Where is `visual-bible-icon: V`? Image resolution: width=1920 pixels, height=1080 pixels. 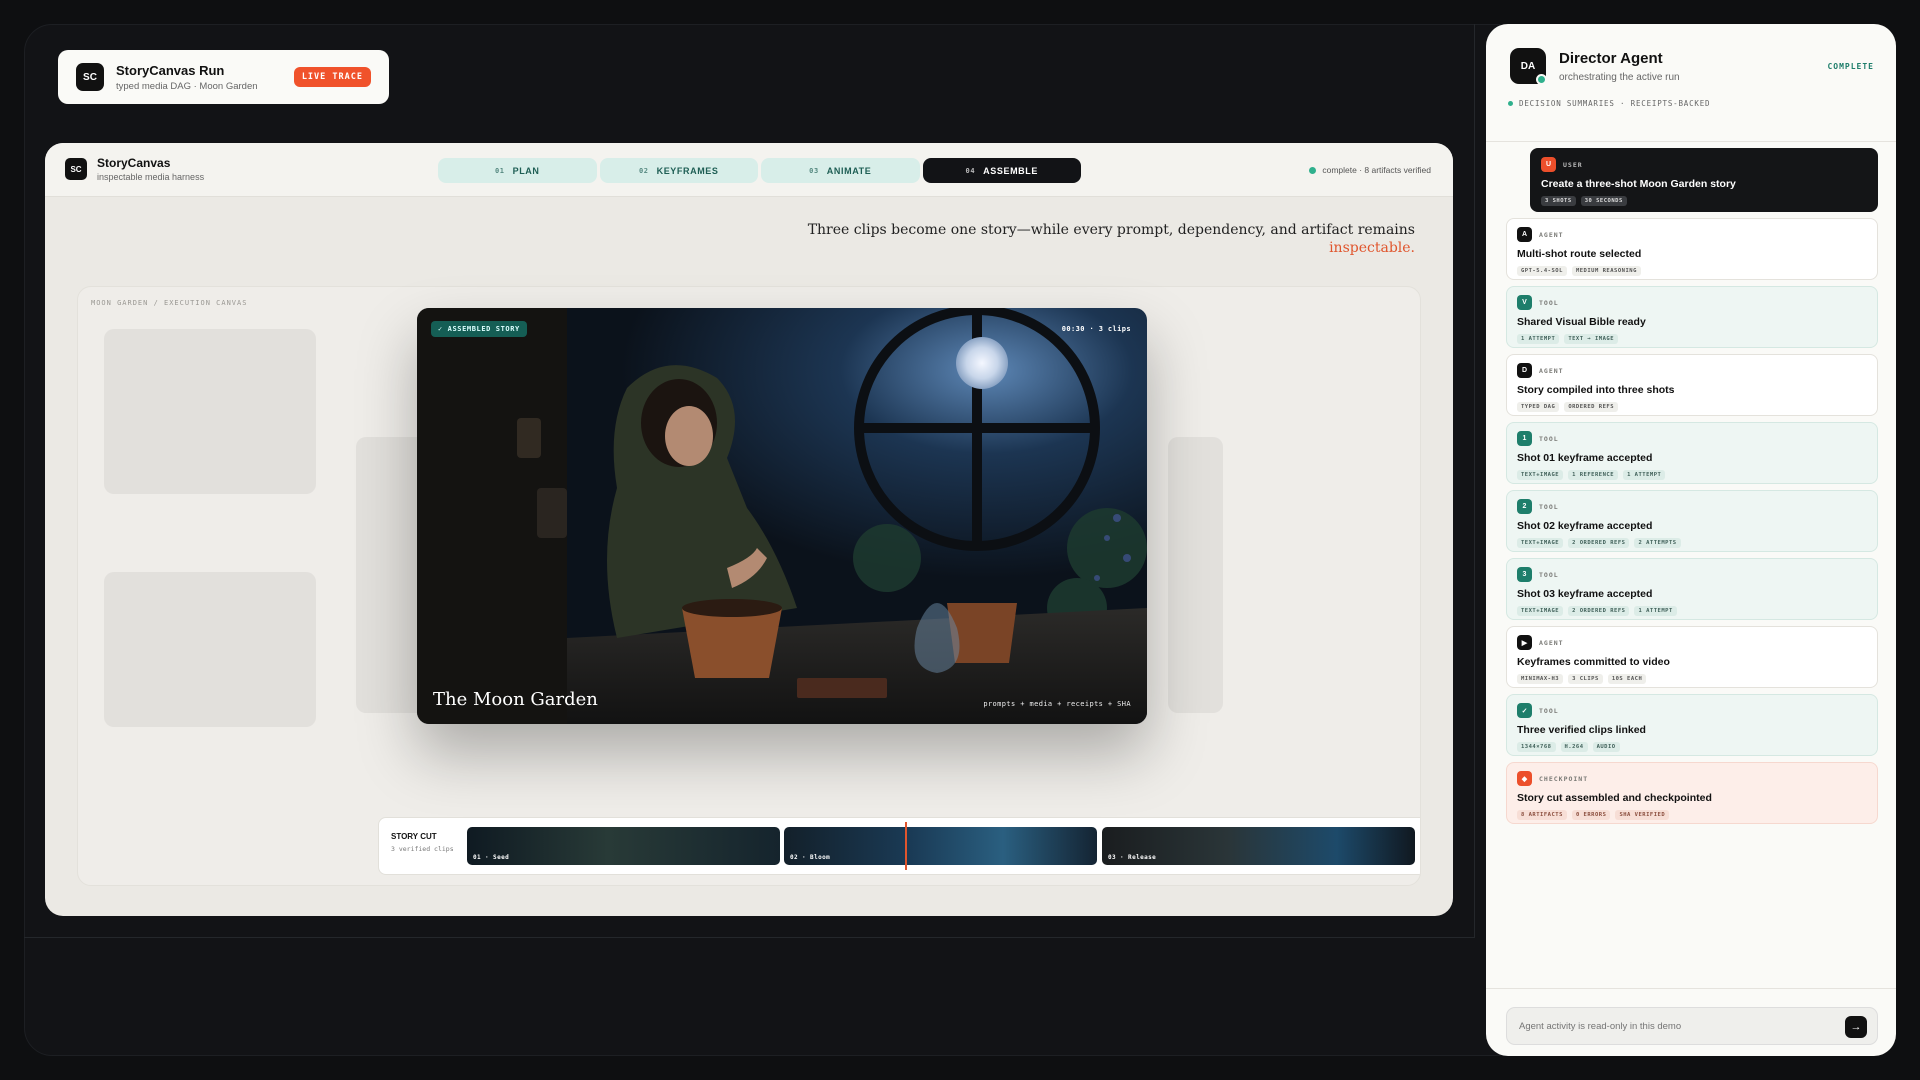 visual-bible-icon: V is located at coordinates (1524, 302).